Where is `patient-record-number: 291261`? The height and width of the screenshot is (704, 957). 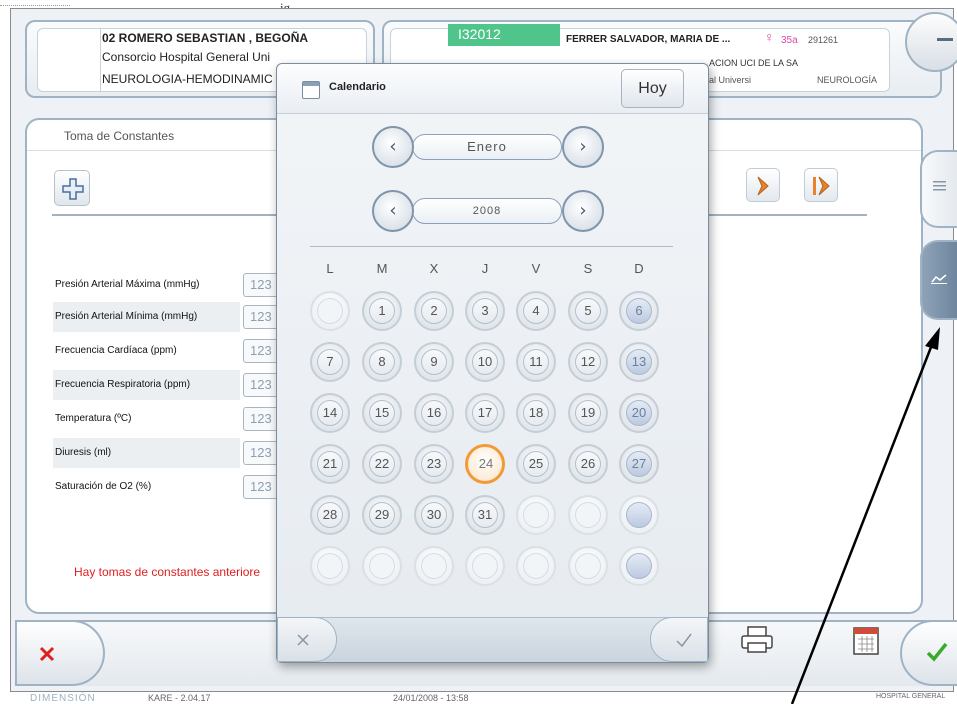 patient-record-number: 291261 is located at coordinates (823, 40).